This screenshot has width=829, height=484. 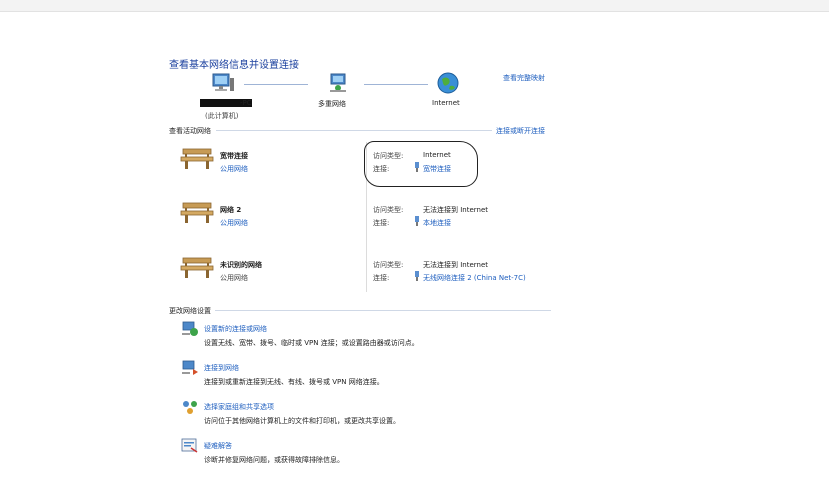 I want to click on connect-disconnect-link: 连接或断开连接, so click(x=520, y=131).